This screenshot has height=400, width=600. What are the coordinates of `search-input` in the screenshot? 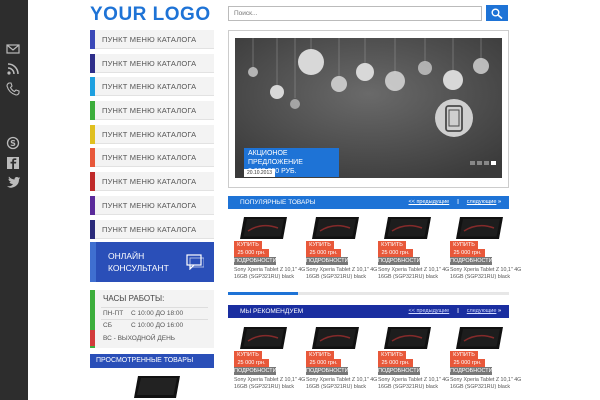 It's located at (355, 13).